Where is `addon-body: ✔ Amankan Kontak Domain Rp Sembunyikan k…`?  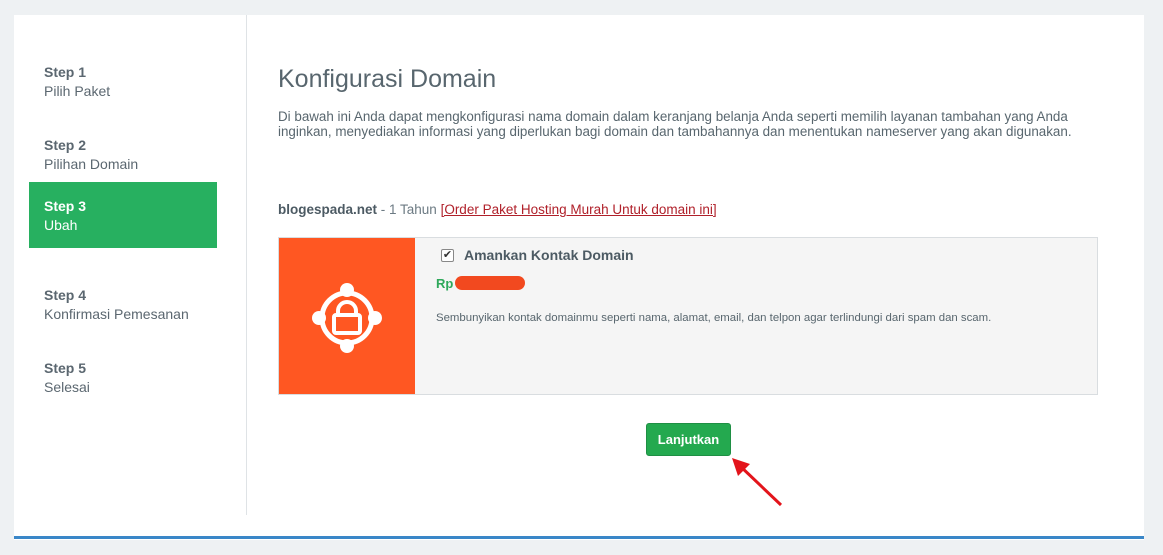
addon-body: ✔ Amankan Kontak Domain Rp Sembunyikan k… is located at coordinates (746, 288).